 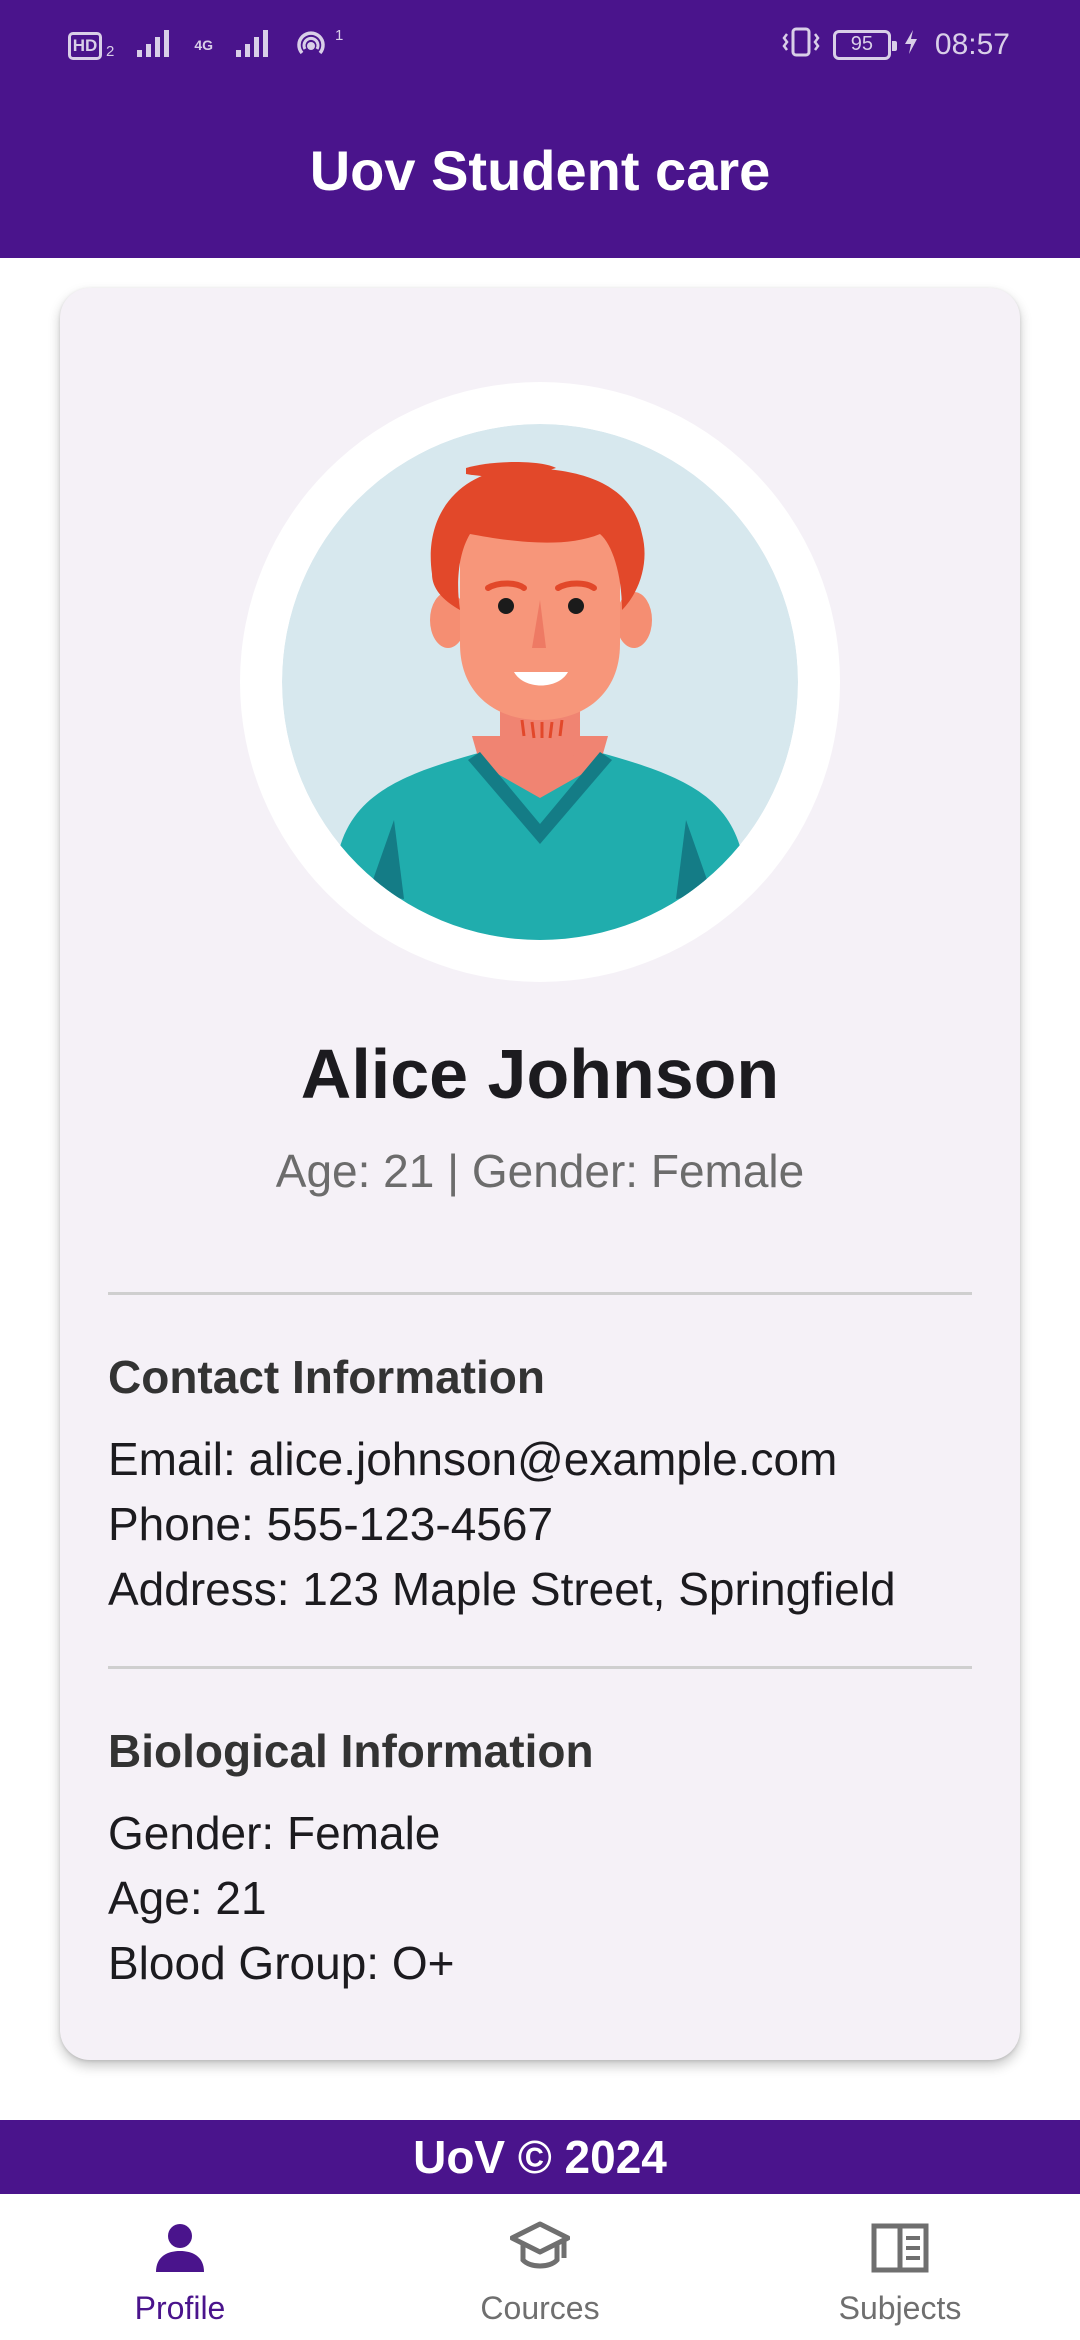 What do you see at coordinates (351, 1751) in the screenshot?
I see `biological-info-heading: Biological Information` at bounding box center [351, 1751].